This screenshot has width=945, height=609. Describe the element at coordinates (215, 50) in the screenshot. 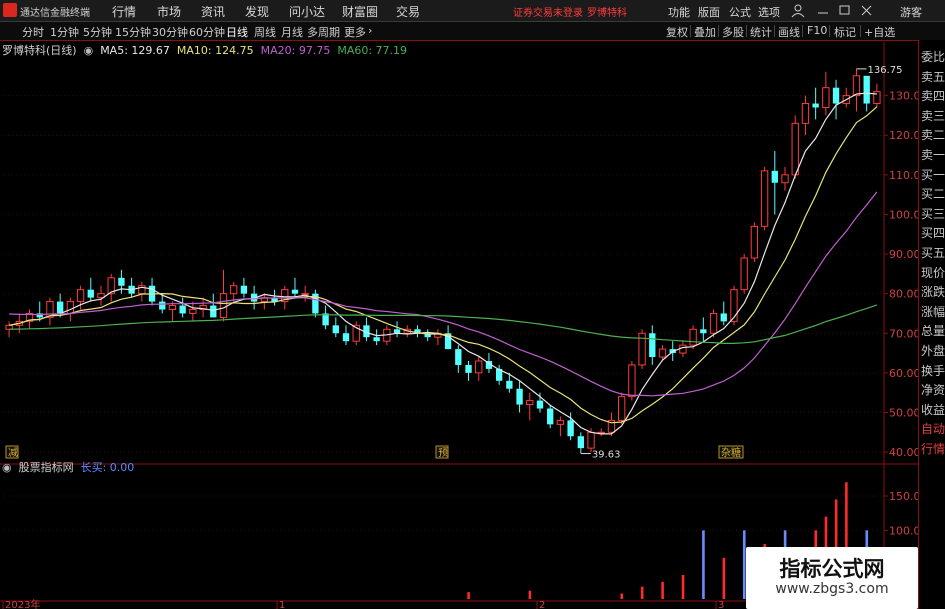

I see `ma10-label: MA10: 124.75` at that location.